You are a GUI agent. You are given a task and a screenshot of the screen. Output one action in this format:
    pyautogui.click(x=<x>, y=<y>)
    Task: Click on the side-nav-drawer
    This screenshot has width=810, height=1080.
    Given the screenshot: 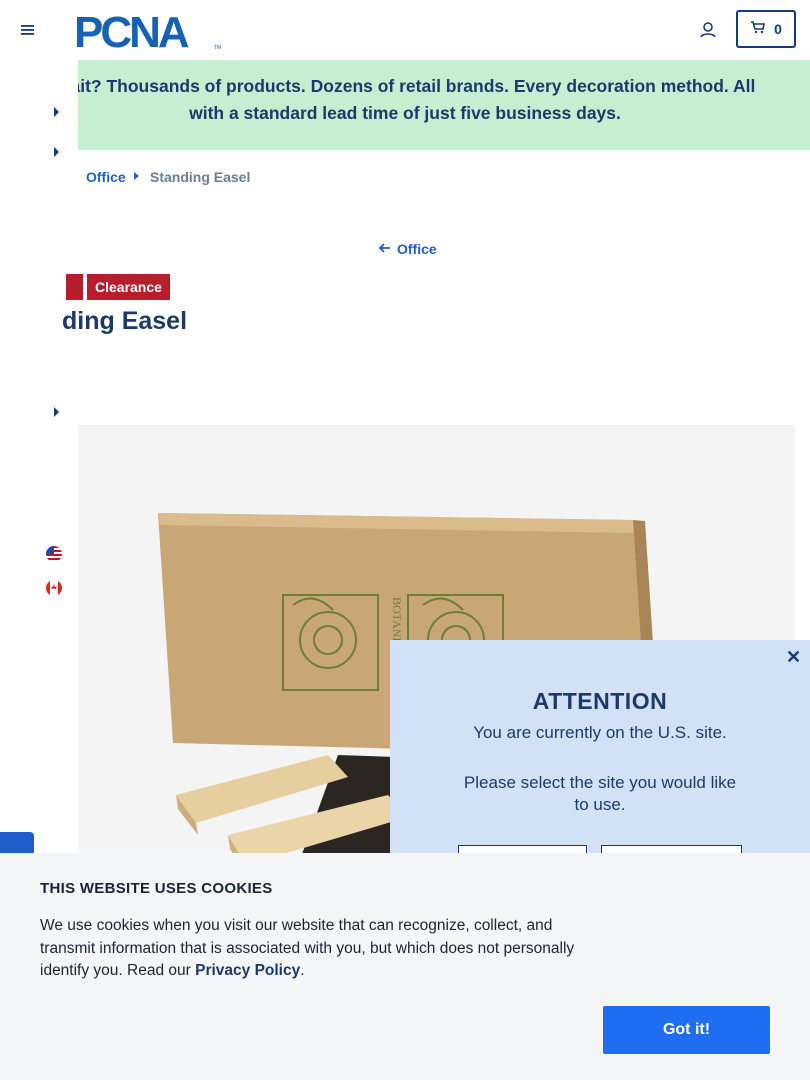 What is the action you would take?
    pyautogui.click(x=39, y=460)
    